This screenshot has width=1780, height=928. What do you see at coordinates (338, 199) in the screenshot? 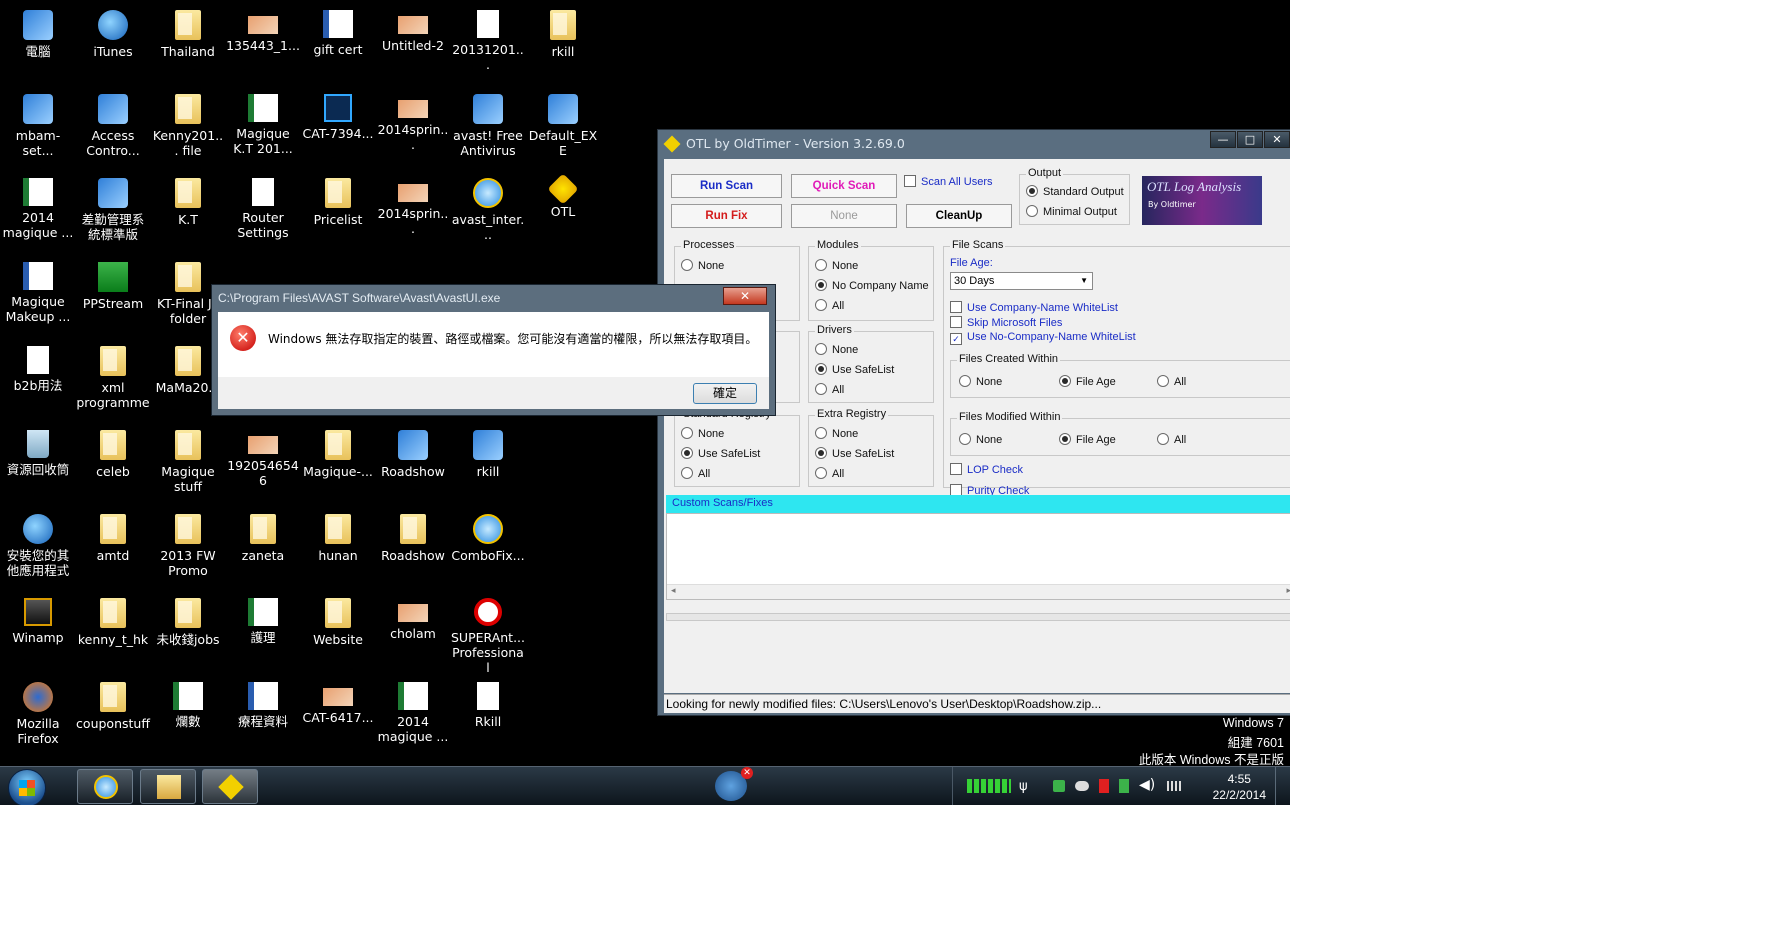
I see `desktop-icon: Pricelist` at bounding box center [338, 199].